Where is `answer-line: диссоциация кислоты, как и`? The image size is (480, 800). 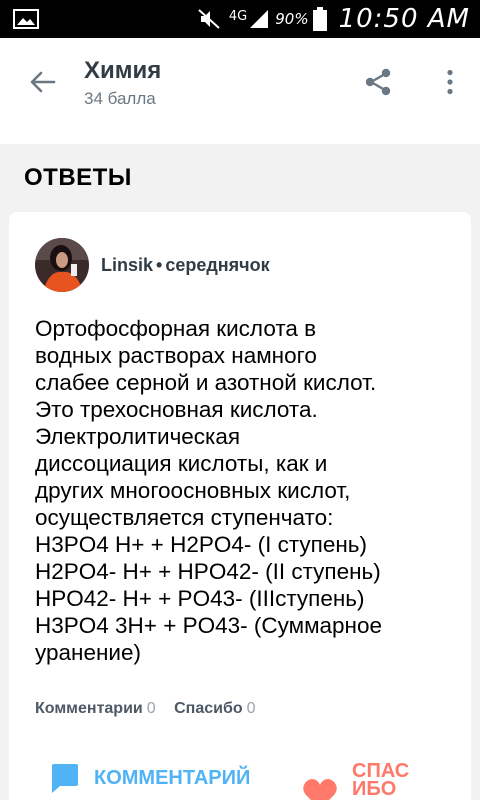 answer-line: диссоциация кислоты, как и is located at coordinates (181, 463).